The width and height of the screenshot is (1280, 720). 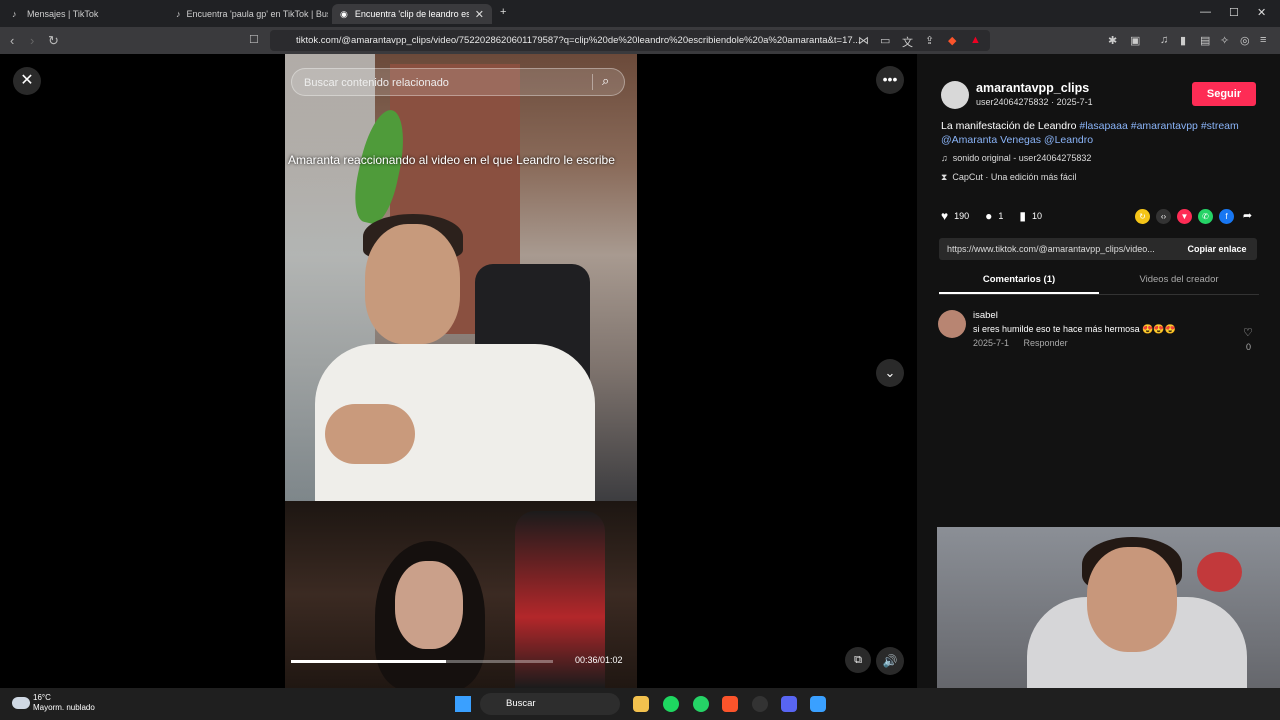 I want to click on share-icon: ⇪, so click(x=929, y=40).